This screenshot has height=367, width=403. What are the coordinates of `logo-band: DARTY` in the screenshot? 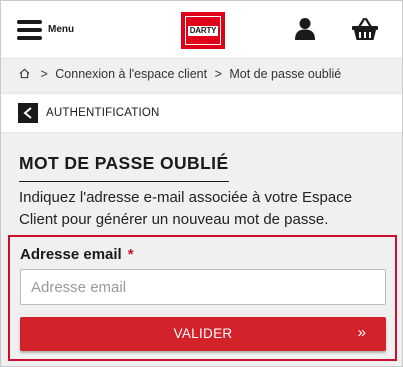 It's located at (203, 31).